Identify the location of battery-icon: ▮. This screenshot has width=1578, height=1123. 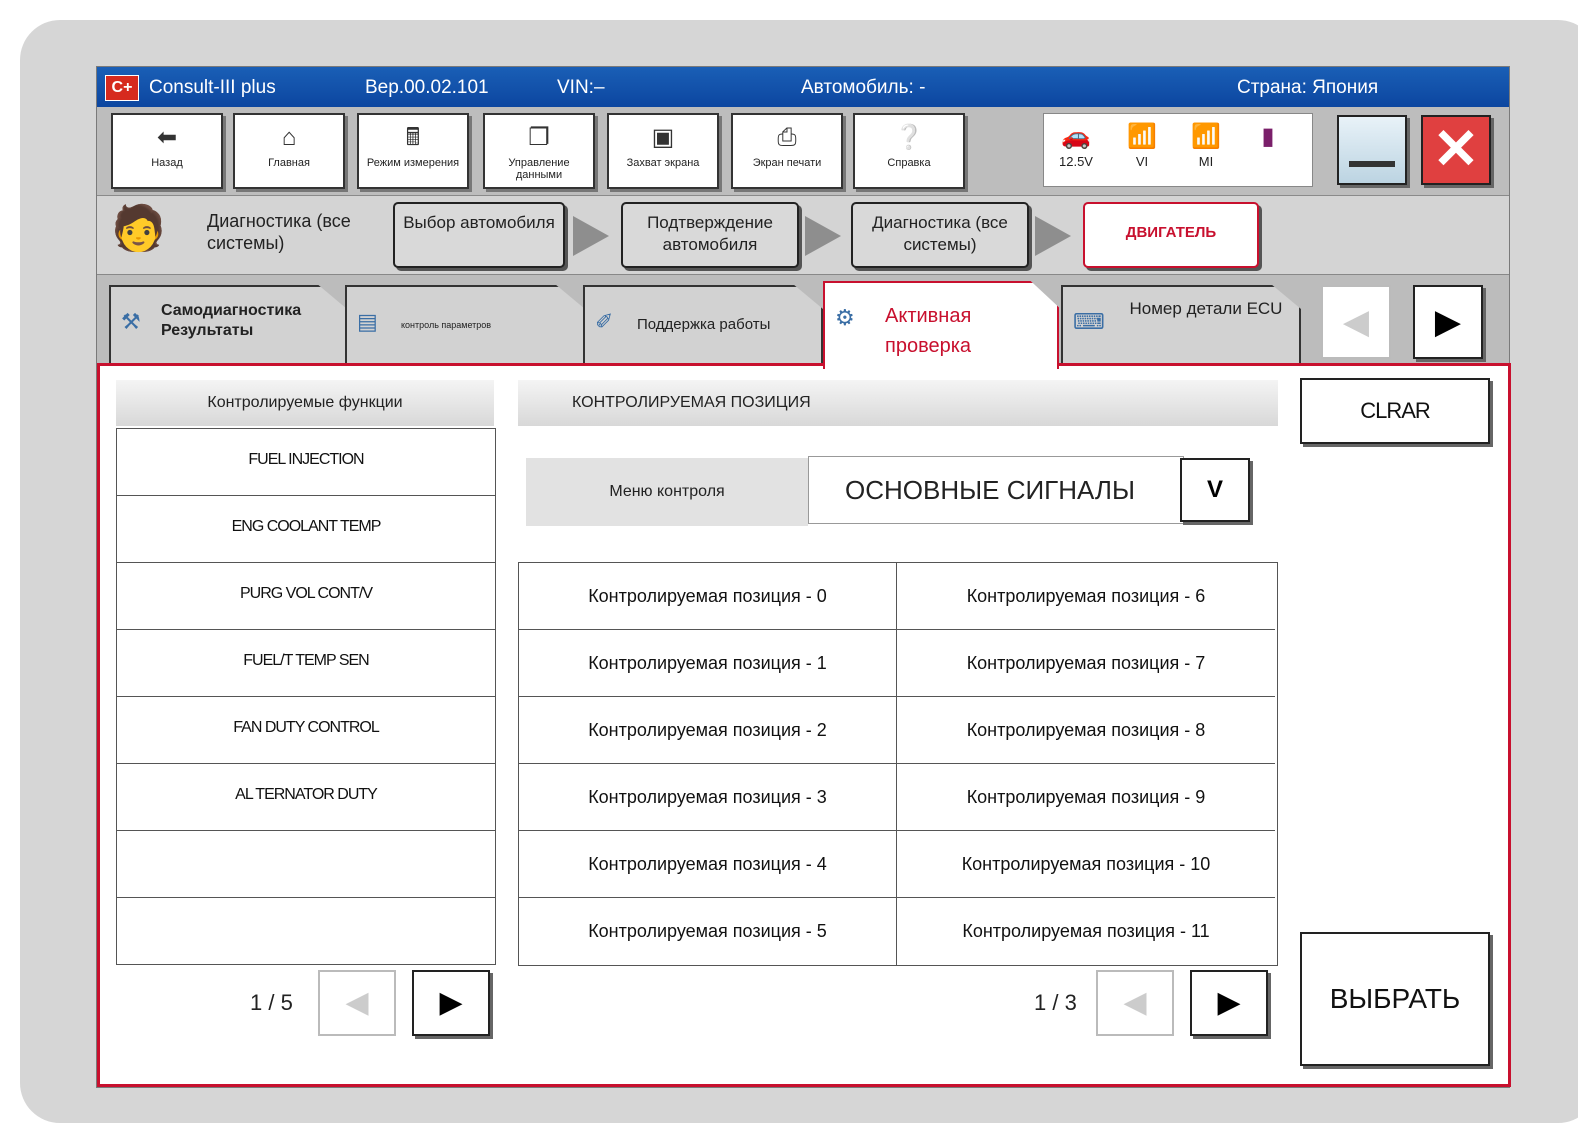
(1268, 136).